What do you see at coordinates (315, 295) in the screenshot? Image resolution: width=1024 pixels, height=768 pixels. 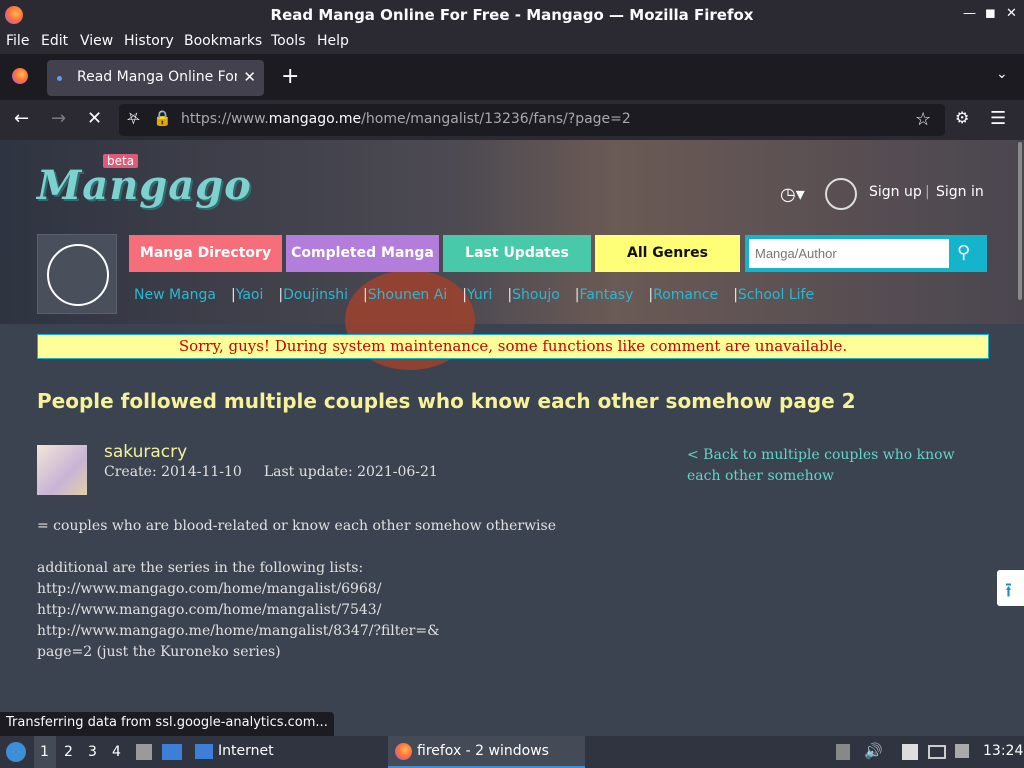 I see `genre-link: Doujinshi` at bounding box center [315, 295].